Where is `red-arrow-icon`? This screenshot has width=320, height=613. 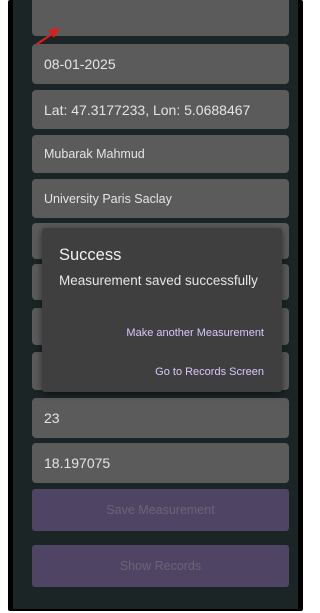 red-arrow-icon is located at coordinates (47, 37).